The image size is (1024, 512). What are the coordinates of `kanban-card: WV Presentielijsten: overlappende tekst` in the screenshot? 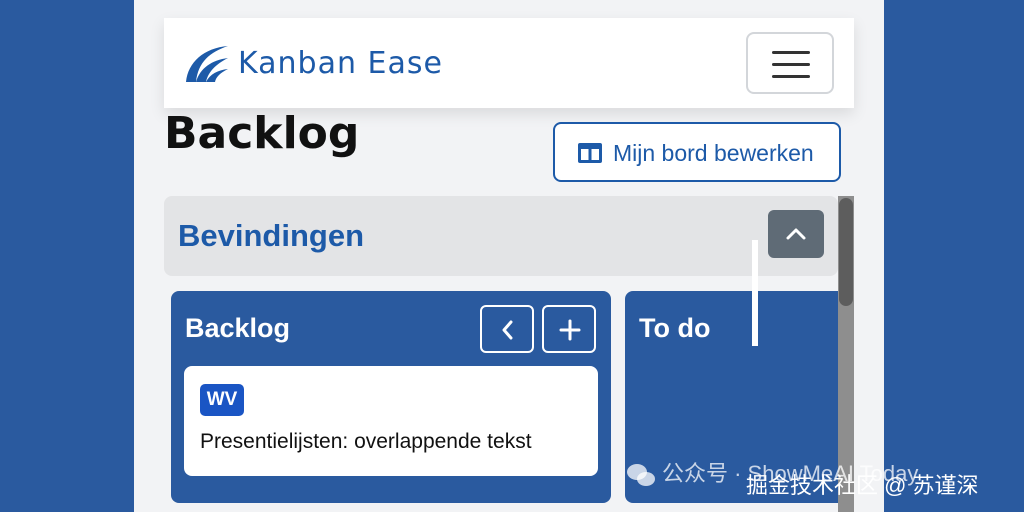 It's located at (391, 421).